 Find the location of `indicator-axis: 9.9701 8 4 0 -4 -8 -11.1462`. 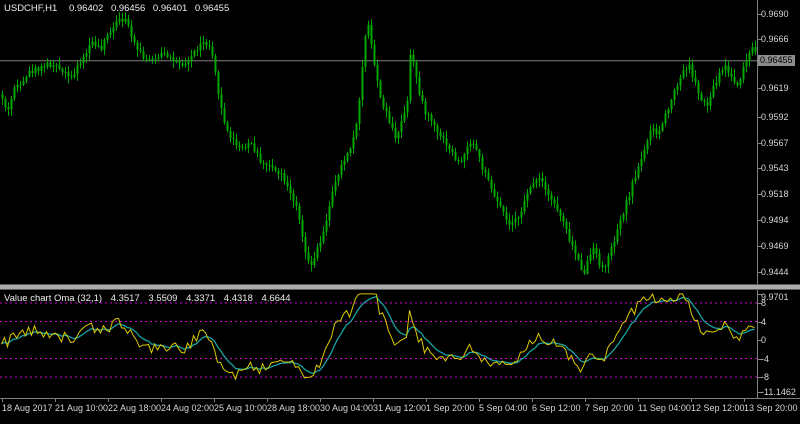

indicator-axis: 9.9701 8 4 0 -4 -8 -11.1462 is located at coordinates (778, 344).